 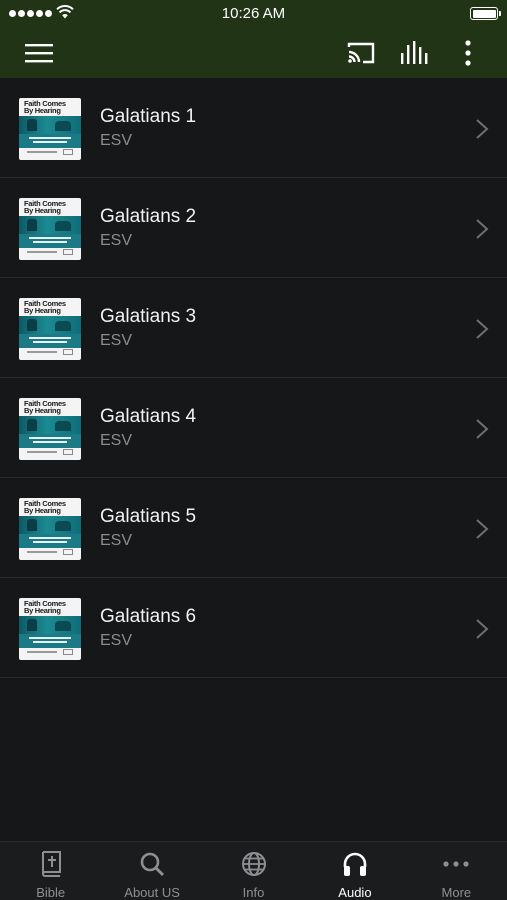 I want to click on chapter-row: Faith Comes By Hearing Galatians 1 ESV, so click(x=253, y=128).